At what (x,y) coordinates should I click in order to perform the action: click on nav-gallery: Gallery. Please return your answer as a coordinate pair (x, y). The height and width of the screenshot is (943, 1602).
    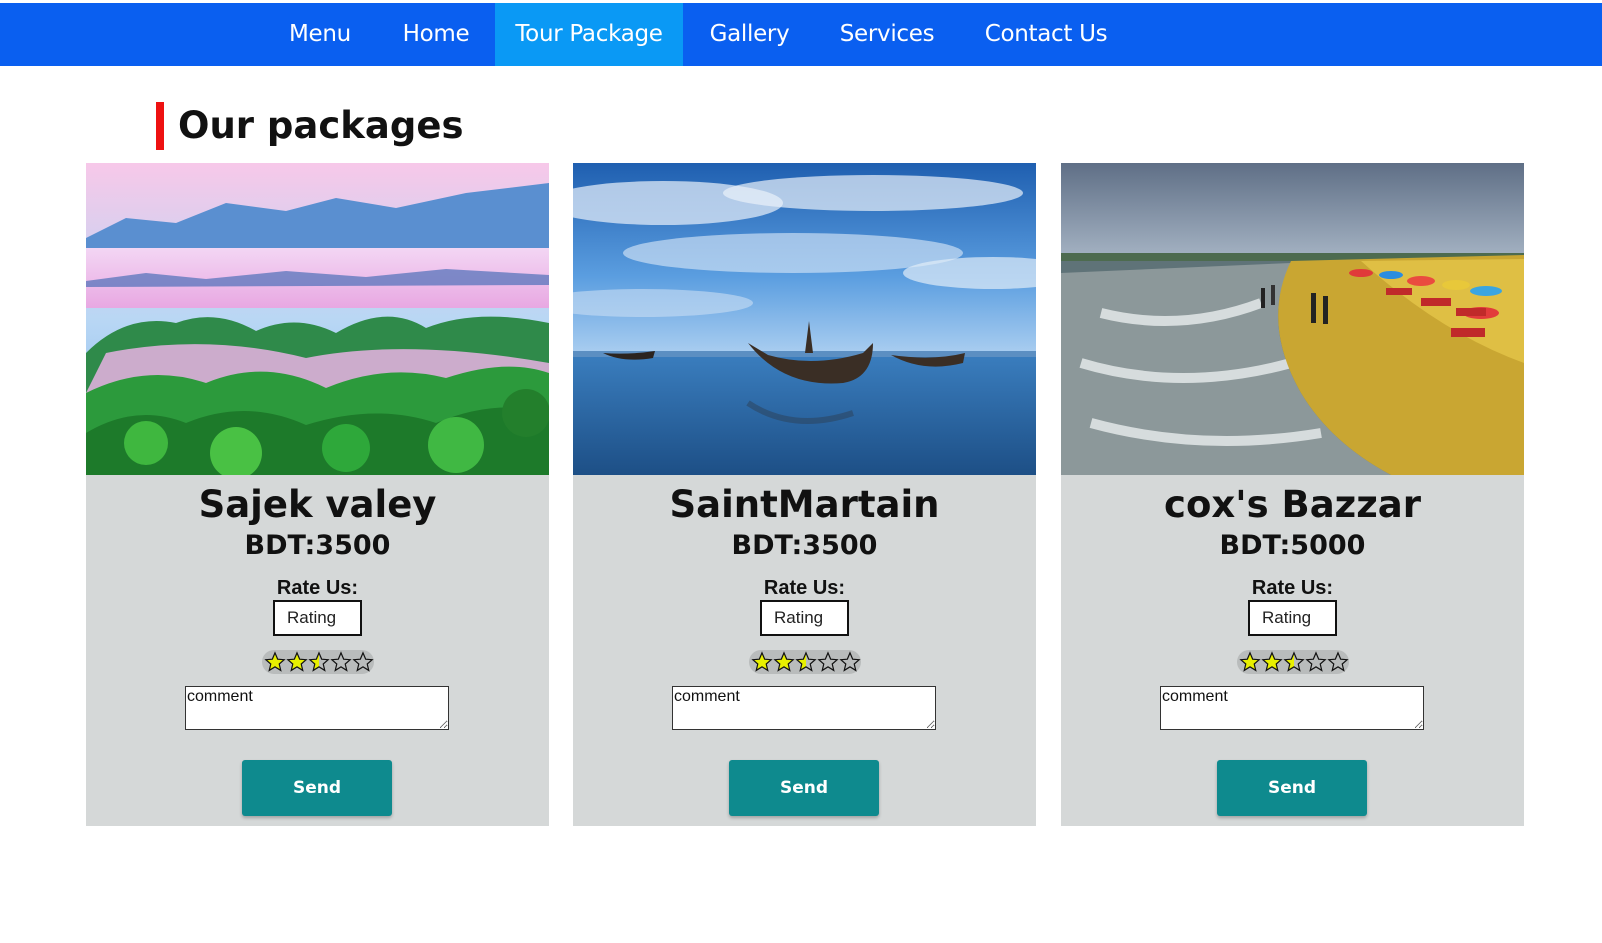
    Looking at the image, I should click on (749, 34).